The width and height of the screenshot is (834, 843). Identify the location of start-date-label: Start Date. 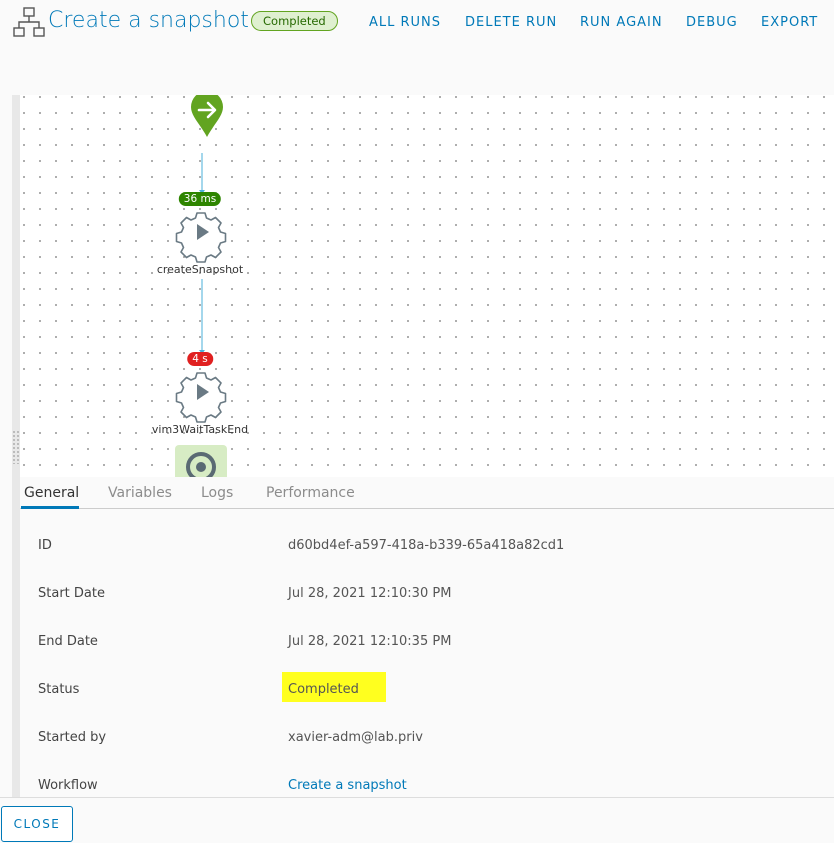
(71, 593).